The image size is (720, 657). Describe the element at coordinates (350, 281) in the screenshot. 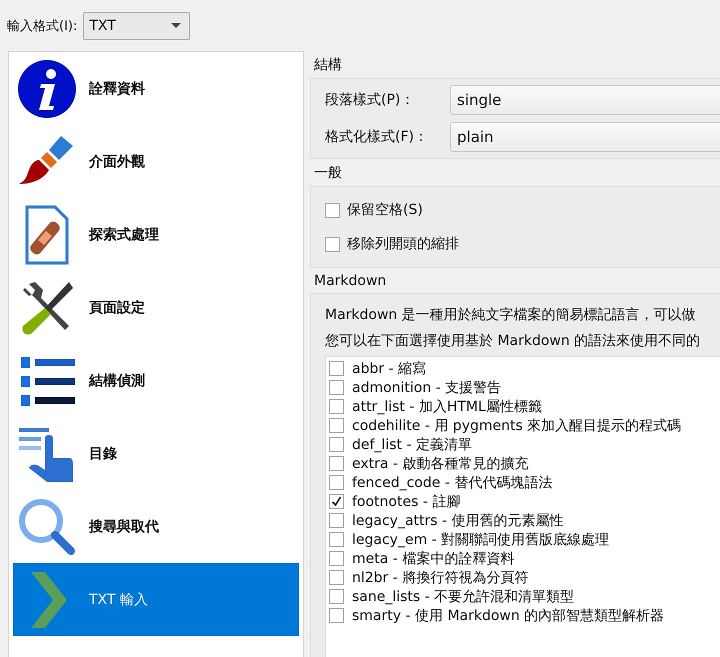

I see `section-title: Markdown` at that location.